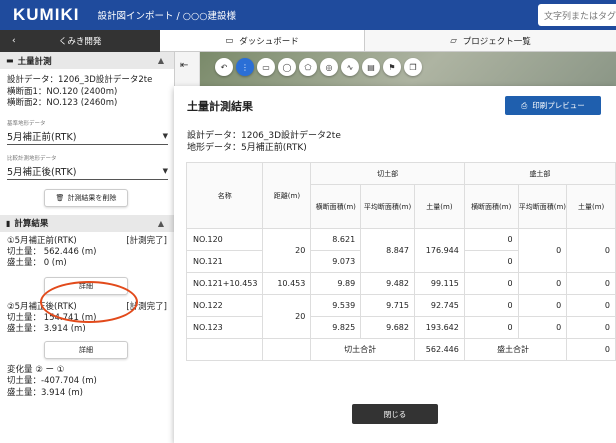 The height and width of the screenshot is (443, 616). I want to click on base-terrain-select: 5月補正前(RTK) ▼, so click(87, 137).